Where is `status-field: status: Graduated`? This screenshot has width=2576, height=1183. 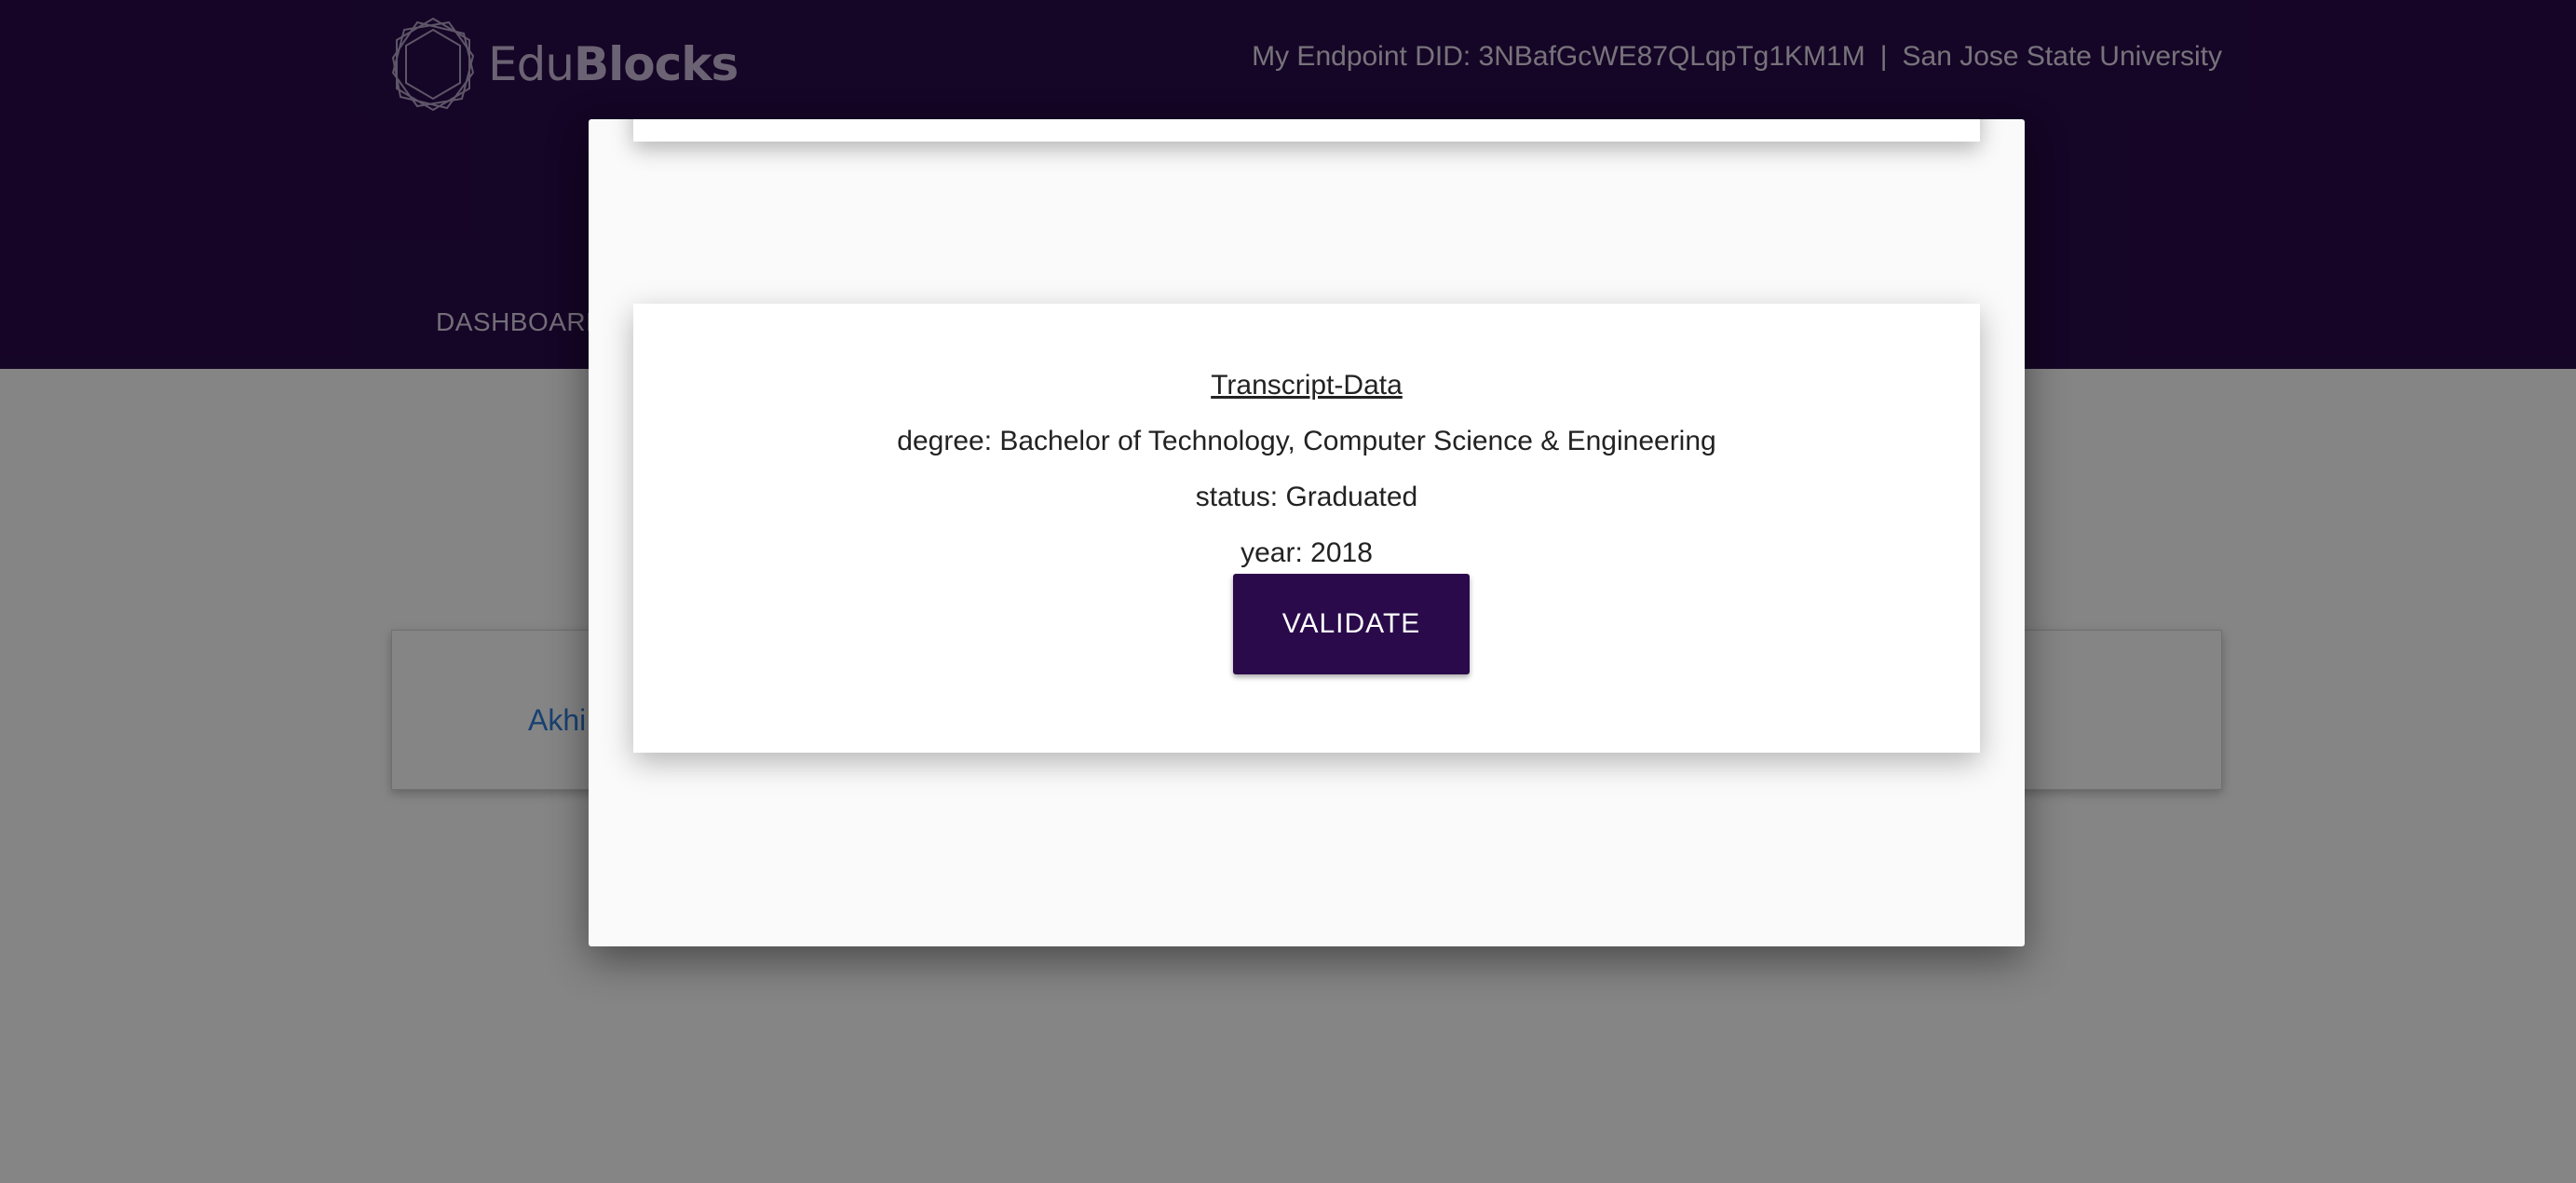
status-field: status: Graduated is located at coordinates (1306, 497).